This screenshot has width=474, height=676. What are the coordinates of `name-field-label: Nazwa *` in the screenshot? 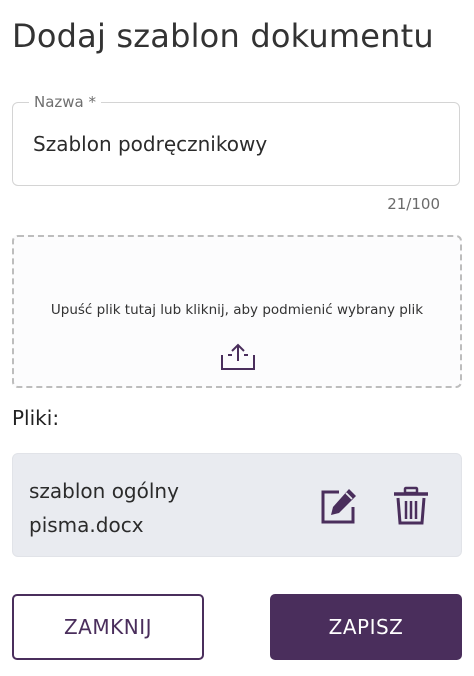 It's located at (65, 102).